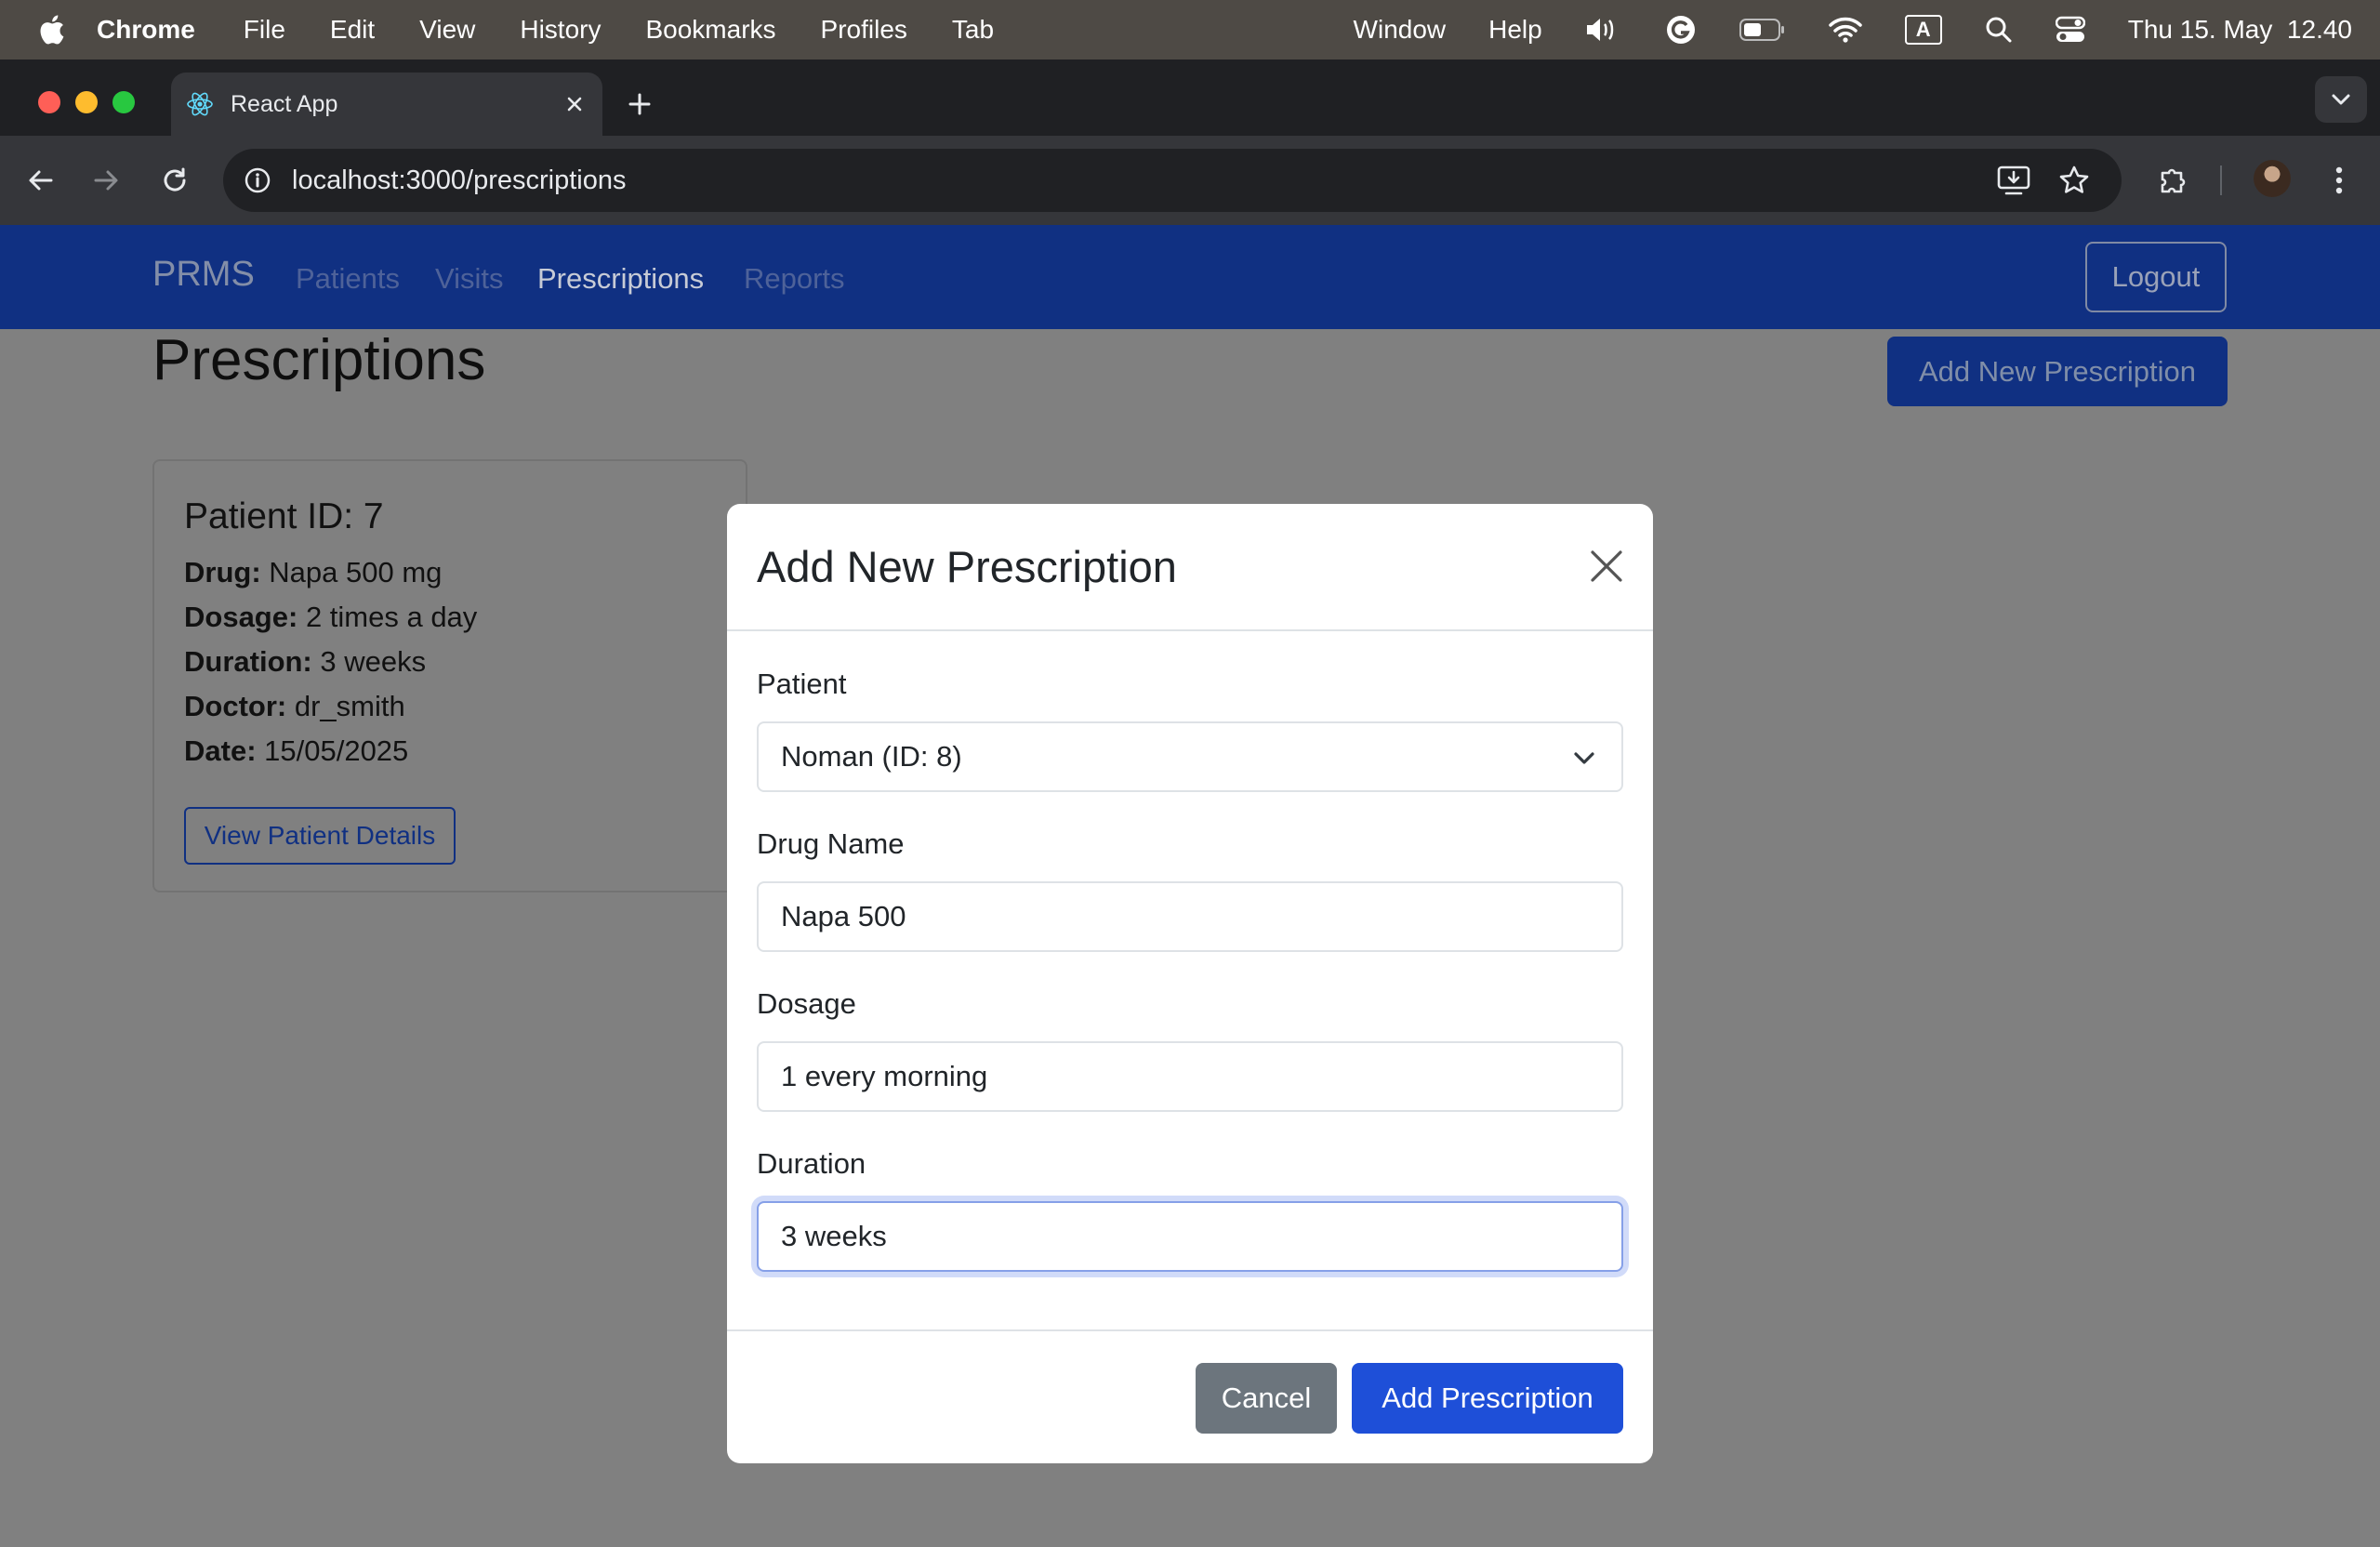 The image size is (2380, 1547). What do you see at coordinates (811, 1163) in the screenshot?
I see `duration-label: Duration` at bounding box center [811, 1163].